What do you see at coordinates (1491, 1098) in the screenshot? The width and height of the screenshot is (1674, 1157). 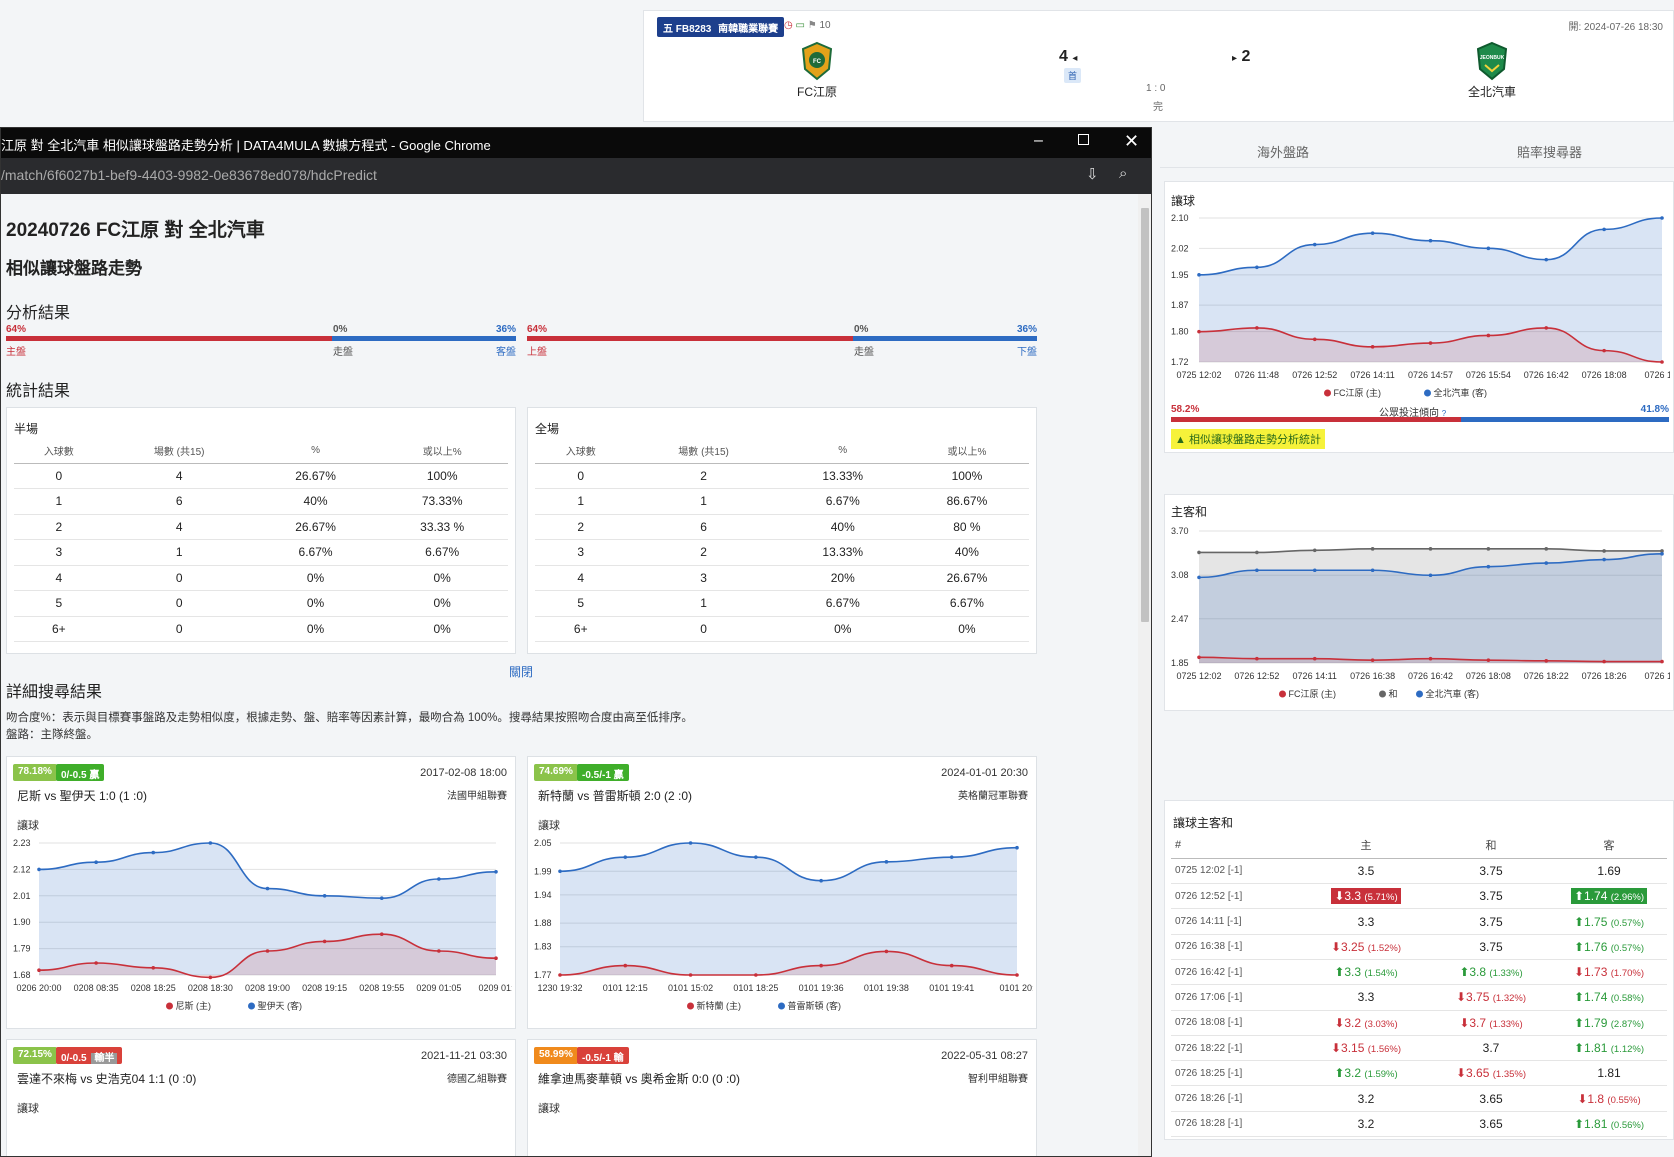 I see `odds-cell-draw: 3.65` at bounding box center [1491, 1098].